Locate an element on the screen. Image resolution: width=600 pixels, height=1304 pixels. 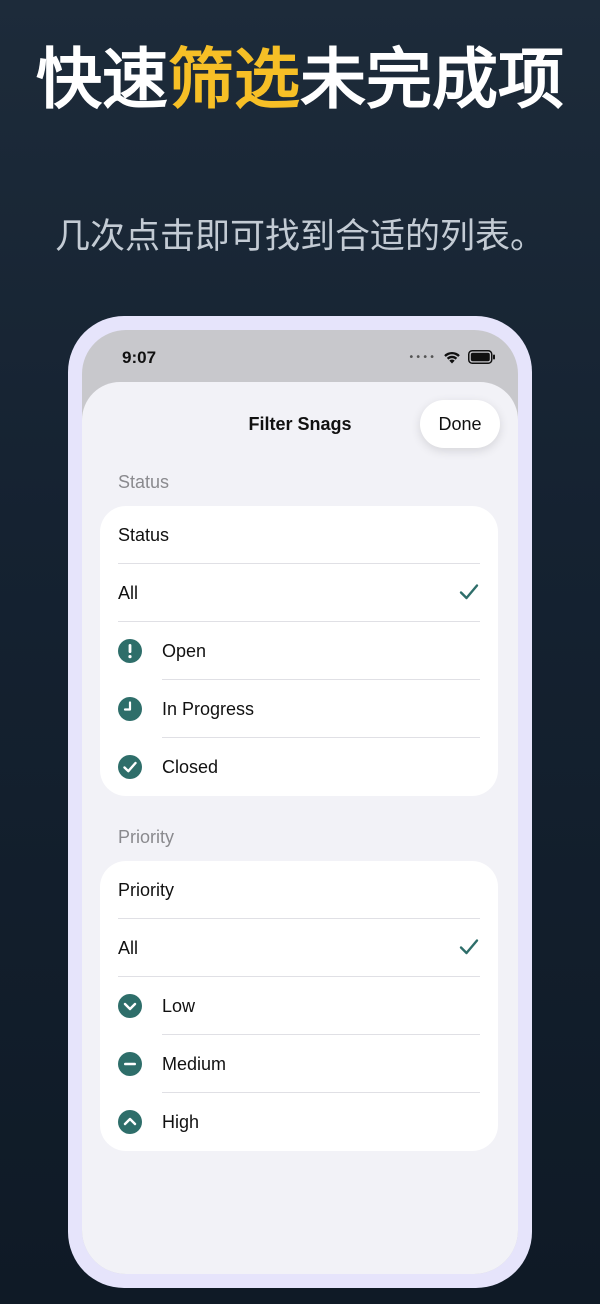
priority-picker-label: Priority is located at coordinates (146, 889).